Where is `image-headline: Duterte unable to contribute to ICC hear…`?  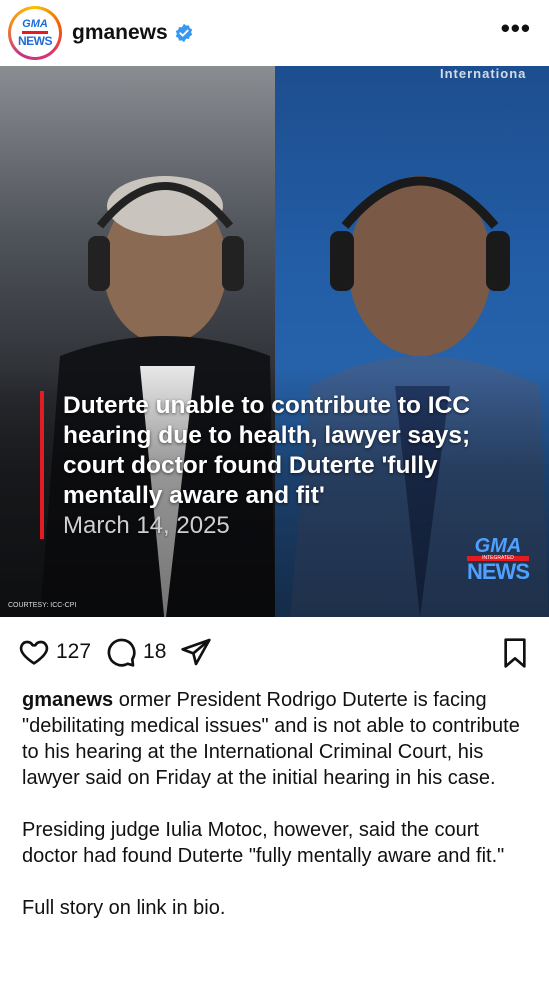
image-headline: Duterte unable to contribute to ICC hear… is located at coordinates (267, 450).